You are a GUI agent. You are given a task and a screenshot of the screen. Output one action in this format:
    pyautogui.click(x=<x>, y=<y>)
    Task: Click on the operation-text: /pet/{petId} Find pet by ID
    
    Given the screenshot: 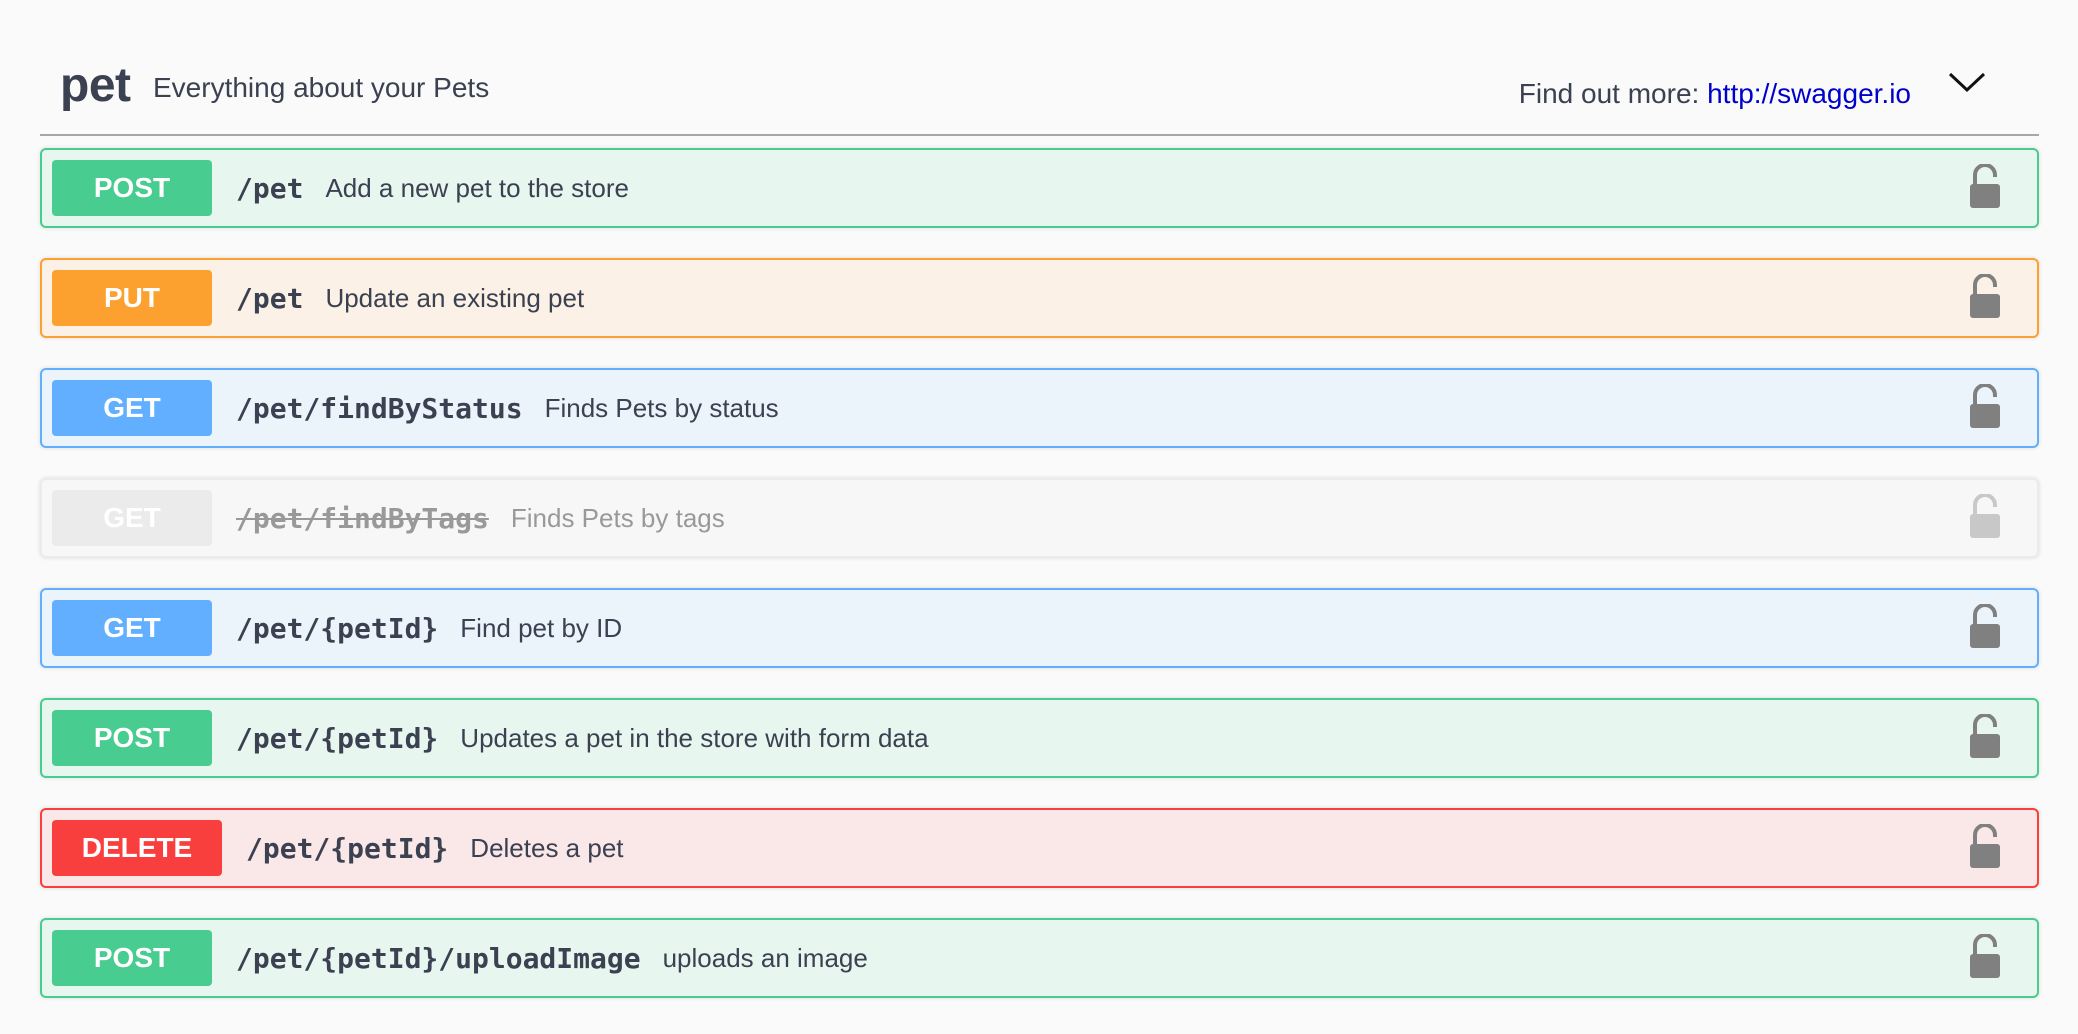 What is the action you would take?
    pyautogui.click(x=429, y=628)
    